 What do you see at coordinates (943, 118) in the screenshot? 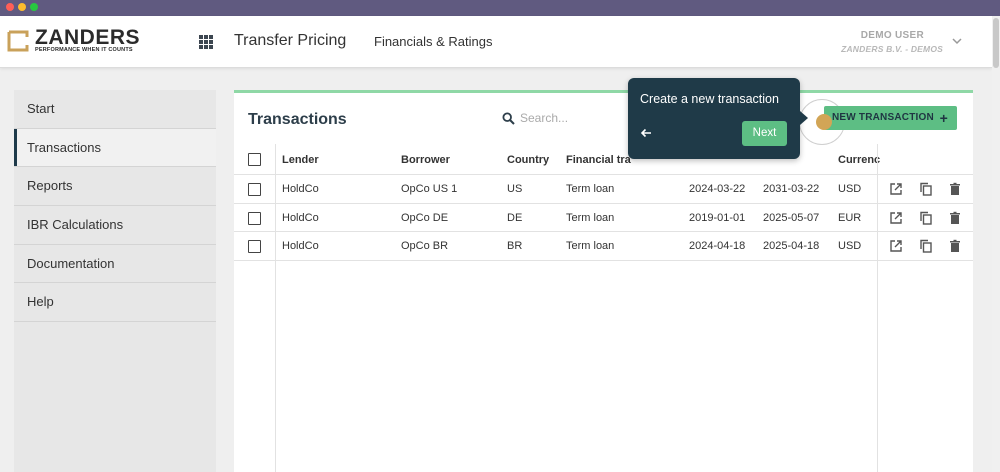
I see `plus-icon: +` at bounding box center [943, 118].